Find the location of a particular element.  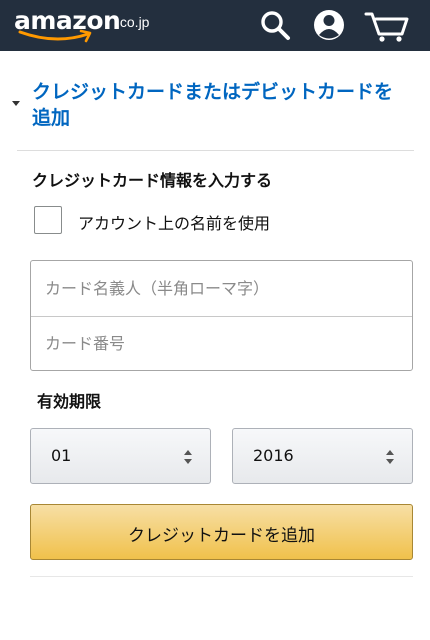

expiry-label: 有効期限 is located at coordinates (69, 401).